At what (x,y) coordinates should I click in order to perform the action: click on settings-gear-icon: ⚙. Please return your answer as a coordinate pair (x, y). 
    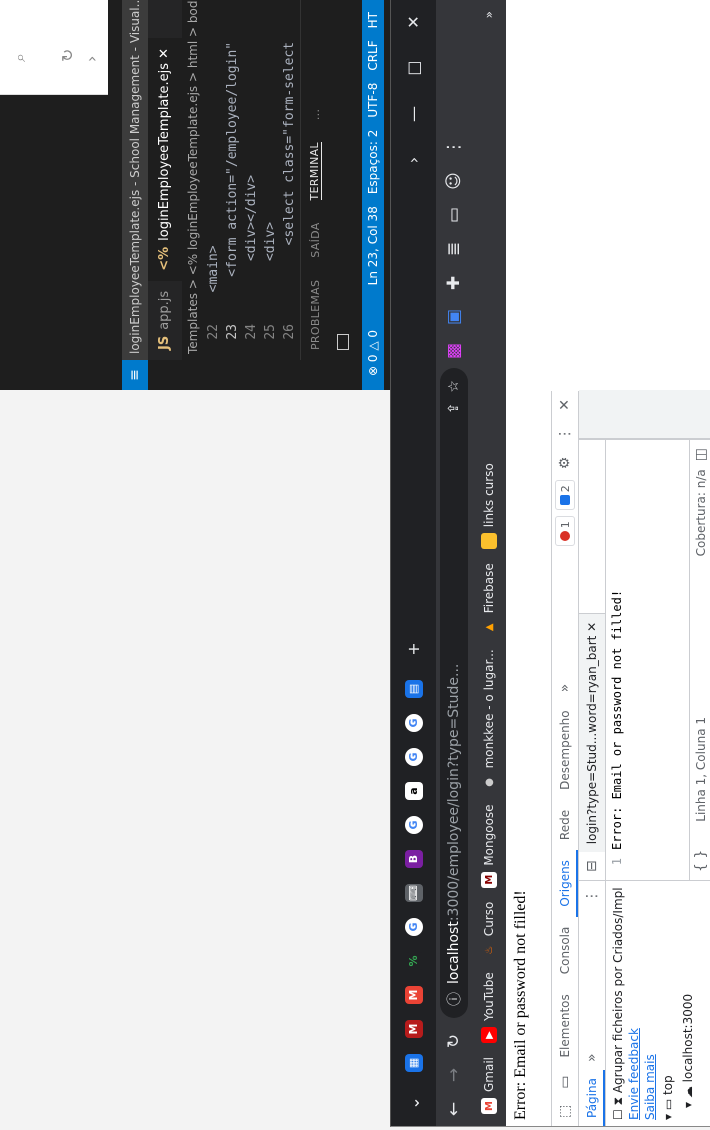
    Looking at the image, I should click on (565, 463).